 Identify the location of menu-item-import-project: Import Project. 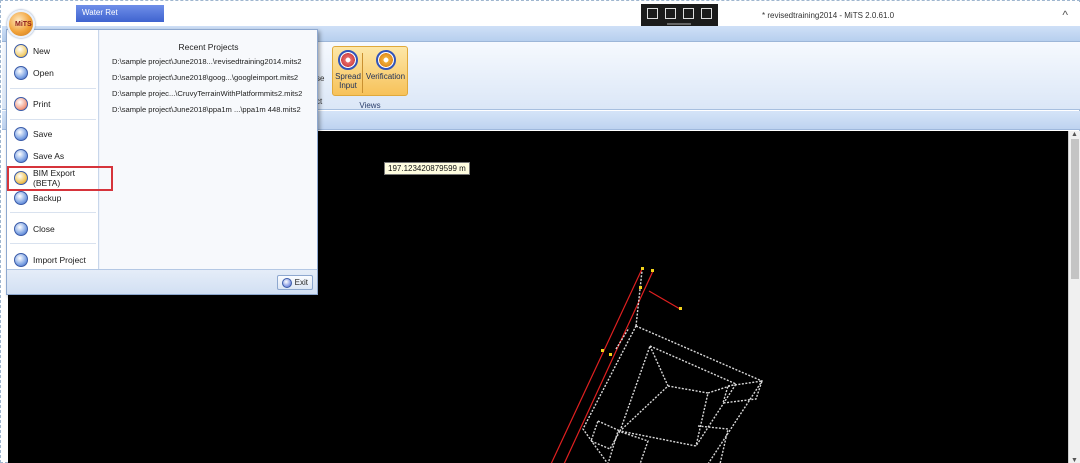
(53, 260).